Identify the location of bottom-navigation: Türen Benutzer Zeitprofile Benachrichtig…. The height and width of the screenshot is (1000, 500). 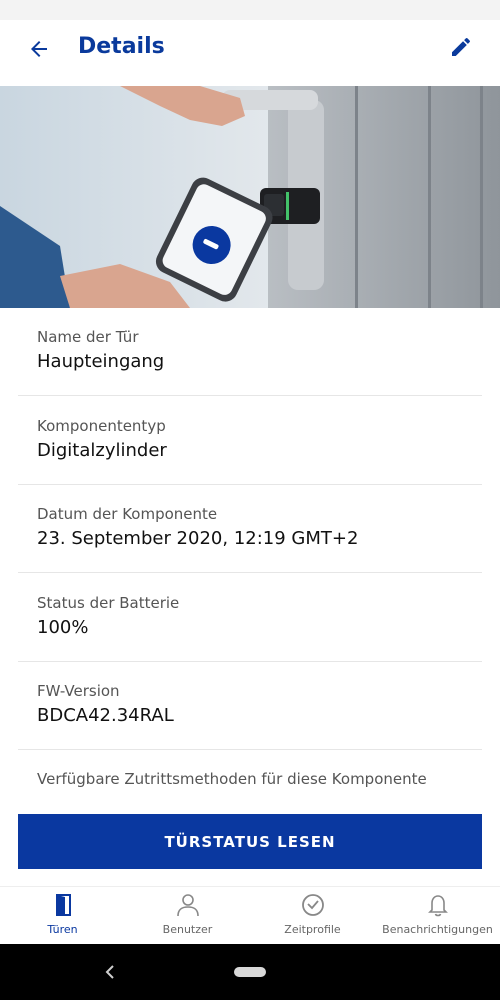
(250, 915).